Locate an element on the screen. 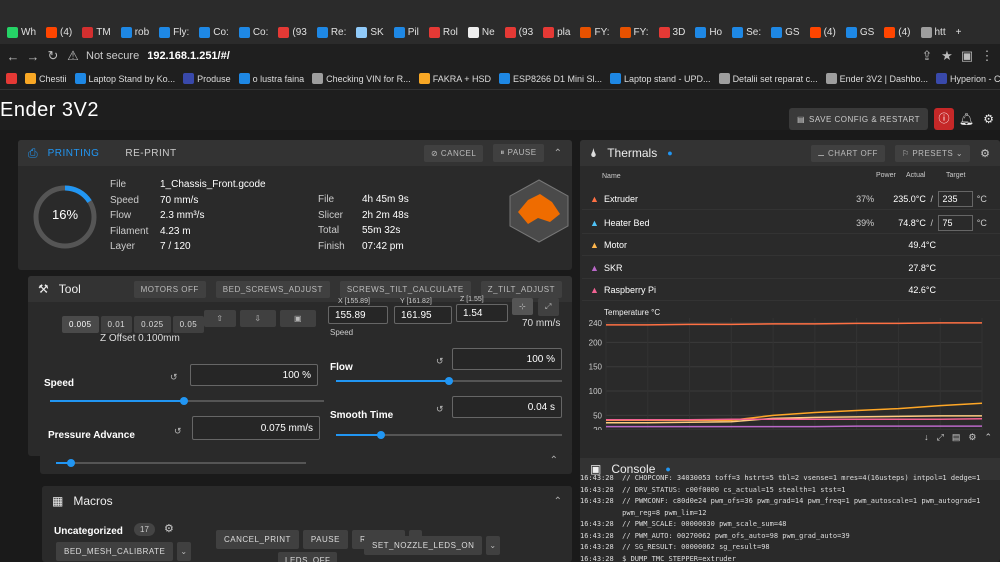  browser-tab: rob is located at coordinates (135, 32).